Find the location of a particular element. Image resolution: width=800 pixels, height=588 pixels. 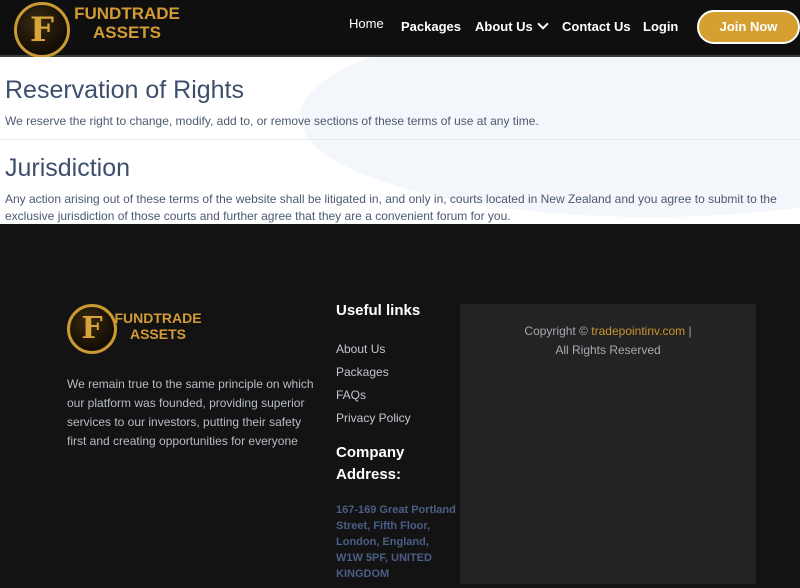

logo-emblem: F is located at coordinates (42, 30).